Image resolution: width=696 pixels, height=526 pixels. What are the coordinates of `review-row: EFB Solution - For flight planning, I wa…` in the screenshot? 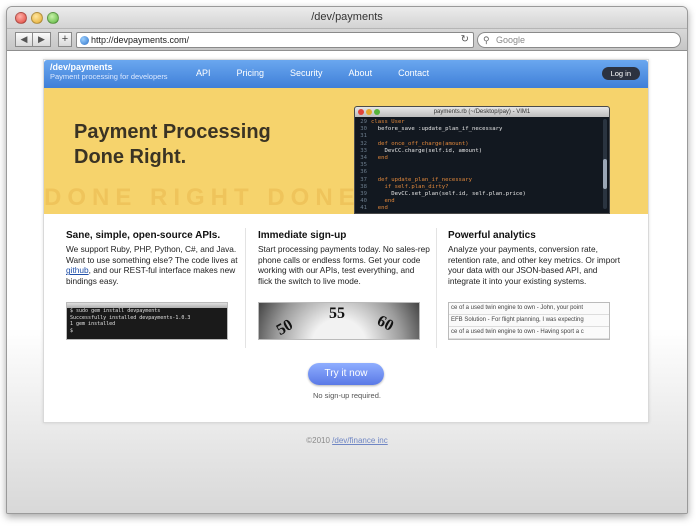 It's located at (529, 321).